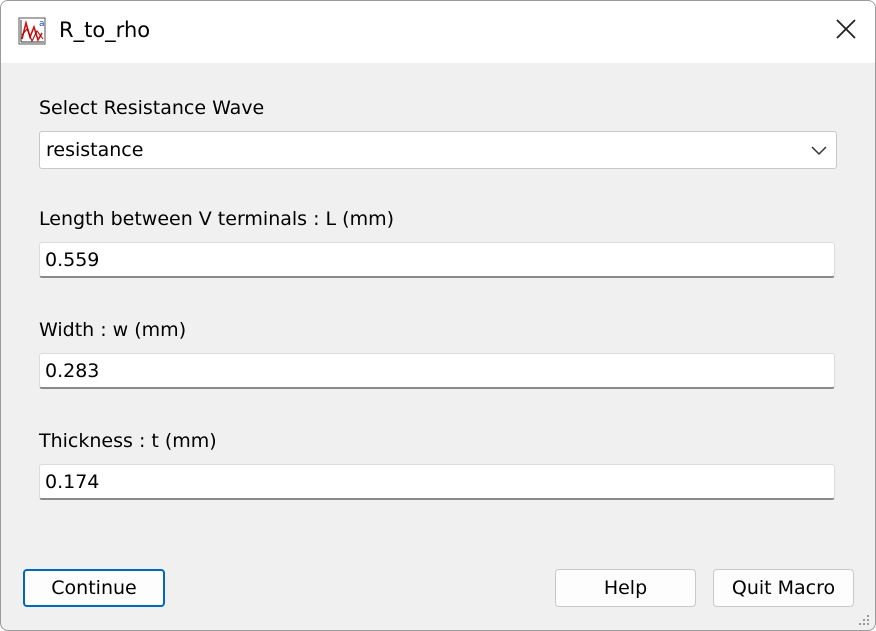 The width and height of the screenshot is (876, 631). Describe the element at coordinates (437, 260) in the screenshot. I see `length-input: 0.559` at that location.